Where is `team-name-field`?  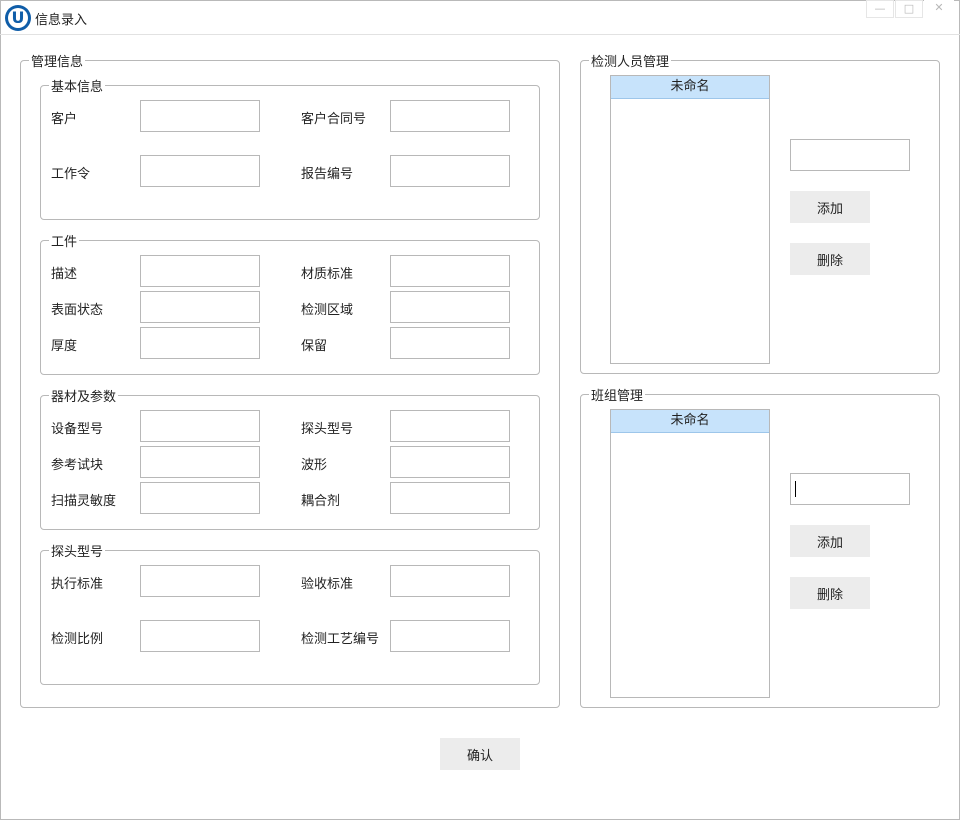
team-name-field is located at coordinates (850, 489).